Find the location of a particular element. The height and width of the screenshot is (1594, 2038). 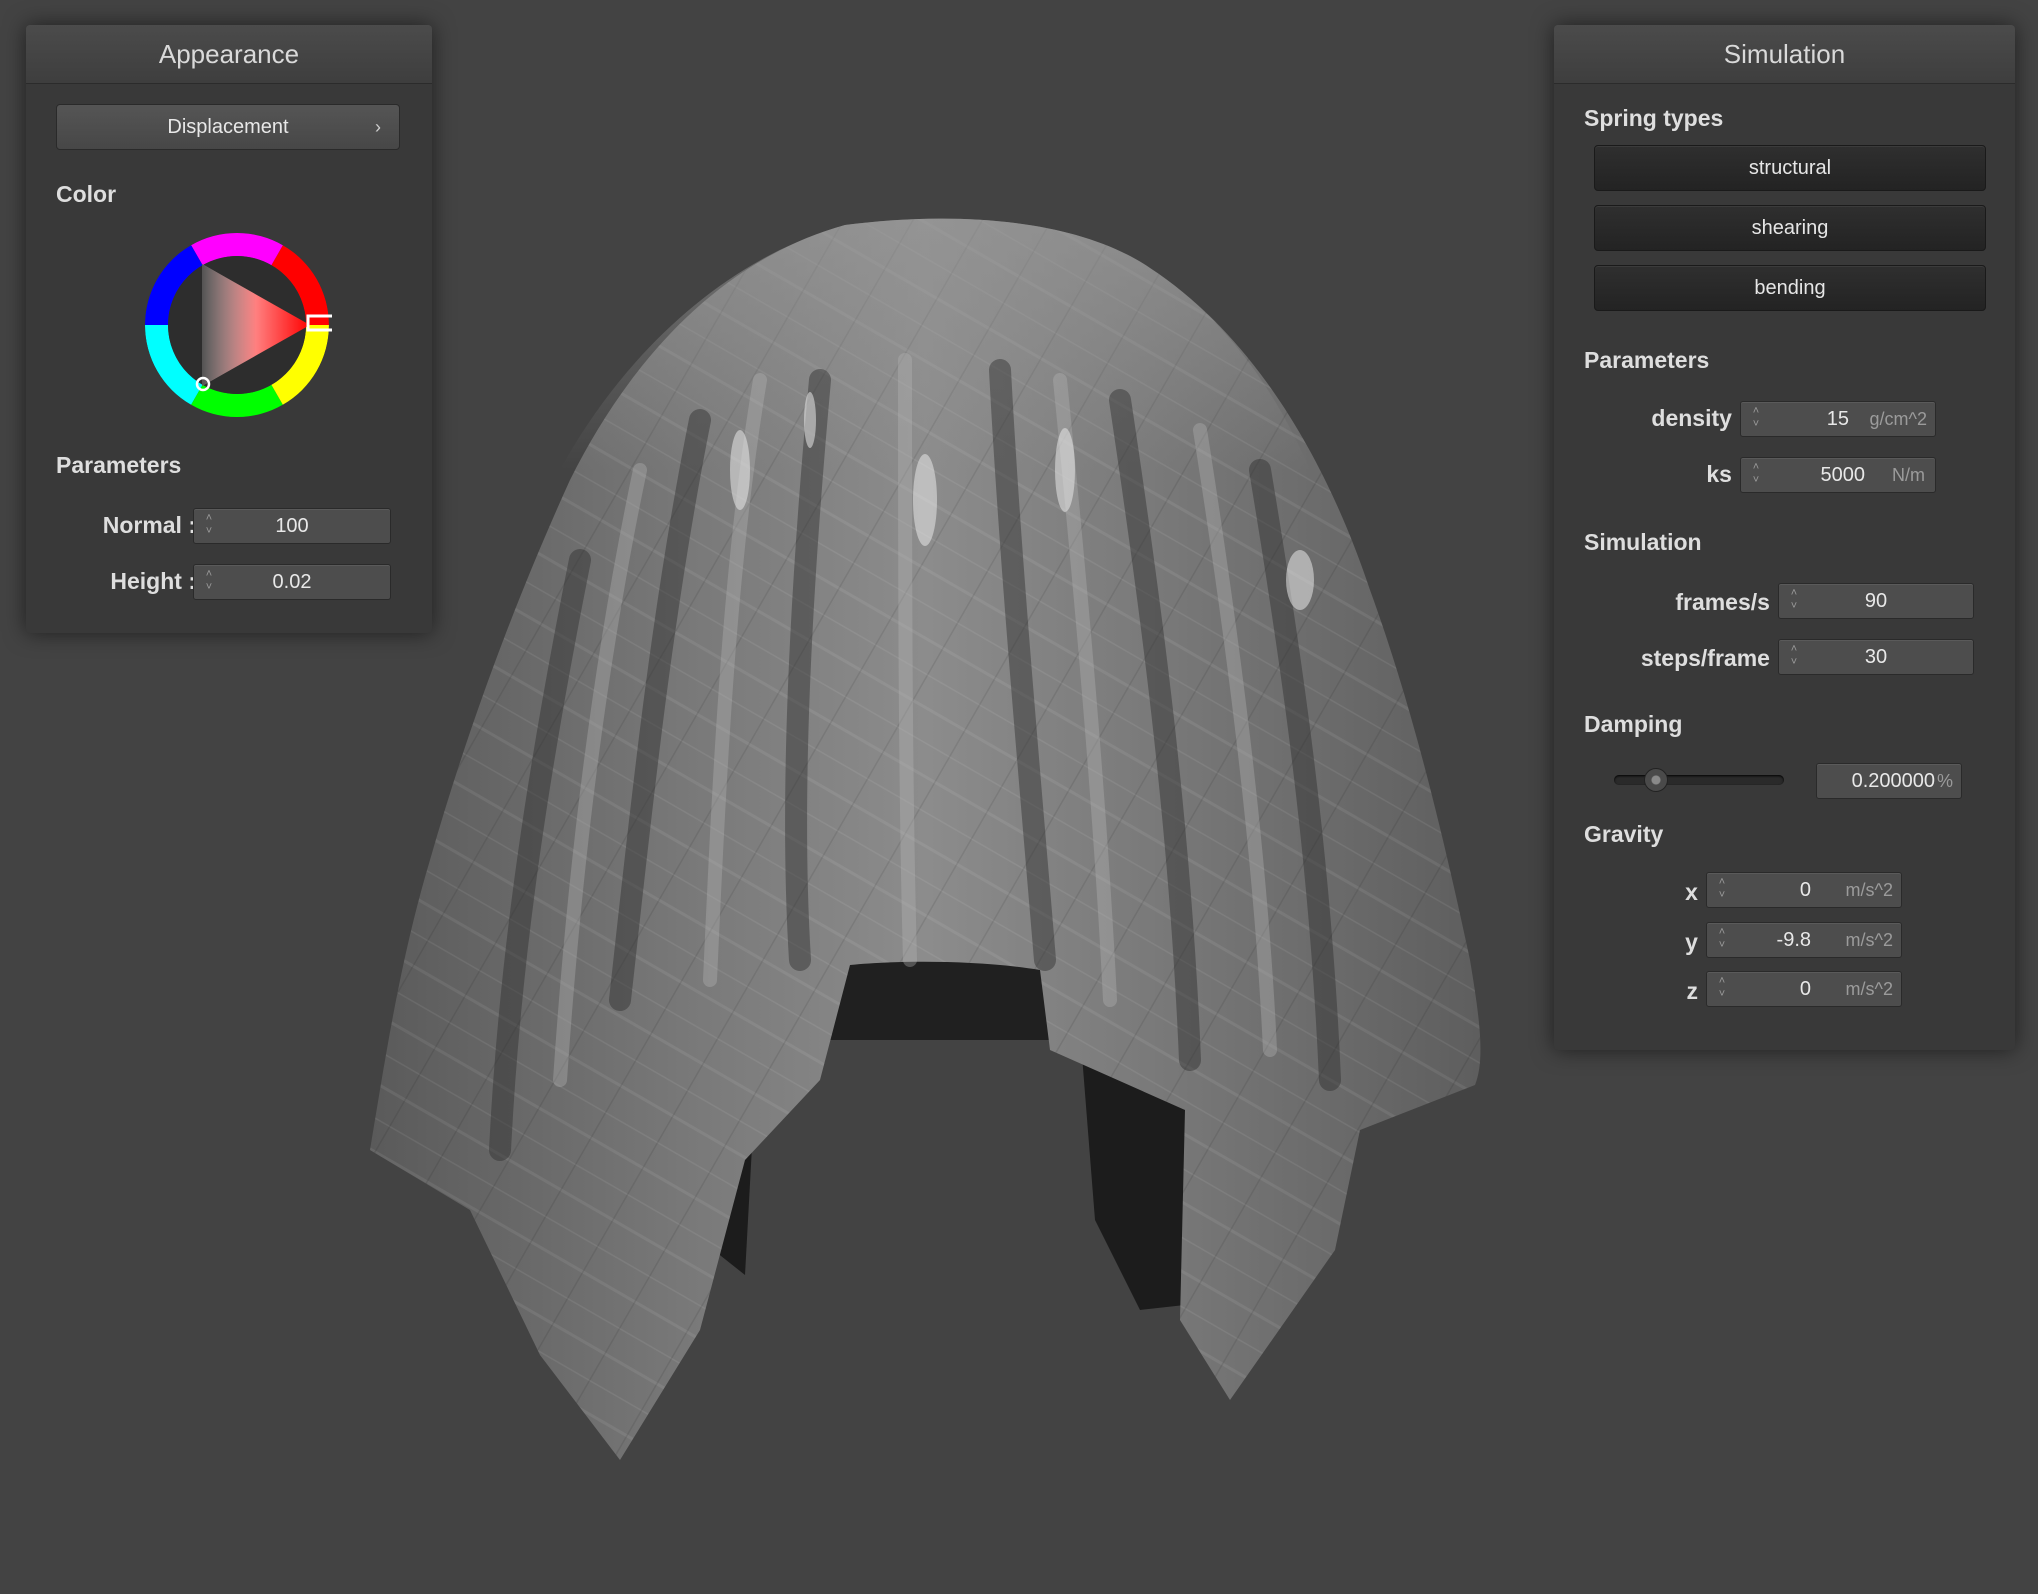

appearance-parameters-label: Parameters is located at coordinates (119, 465).